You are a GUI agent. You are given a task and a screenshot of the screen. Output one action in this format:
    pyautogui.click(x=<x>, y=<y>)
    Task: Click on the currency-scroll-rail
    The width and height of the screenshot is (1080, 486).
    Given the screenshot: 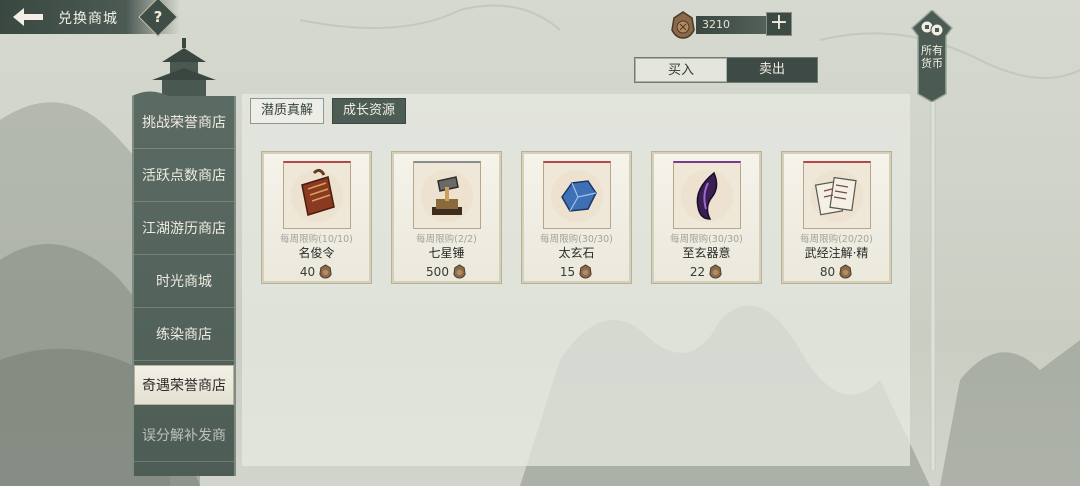 What is the action you would take?
    pyautogui.click(x=933, y=280)
    